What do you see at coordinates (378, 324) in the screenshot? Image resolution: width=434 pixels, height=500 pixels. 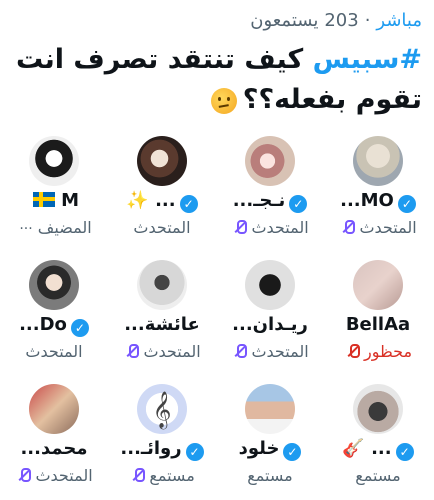 I see `participant-name: BellAa` at bounding box center [378, 324].